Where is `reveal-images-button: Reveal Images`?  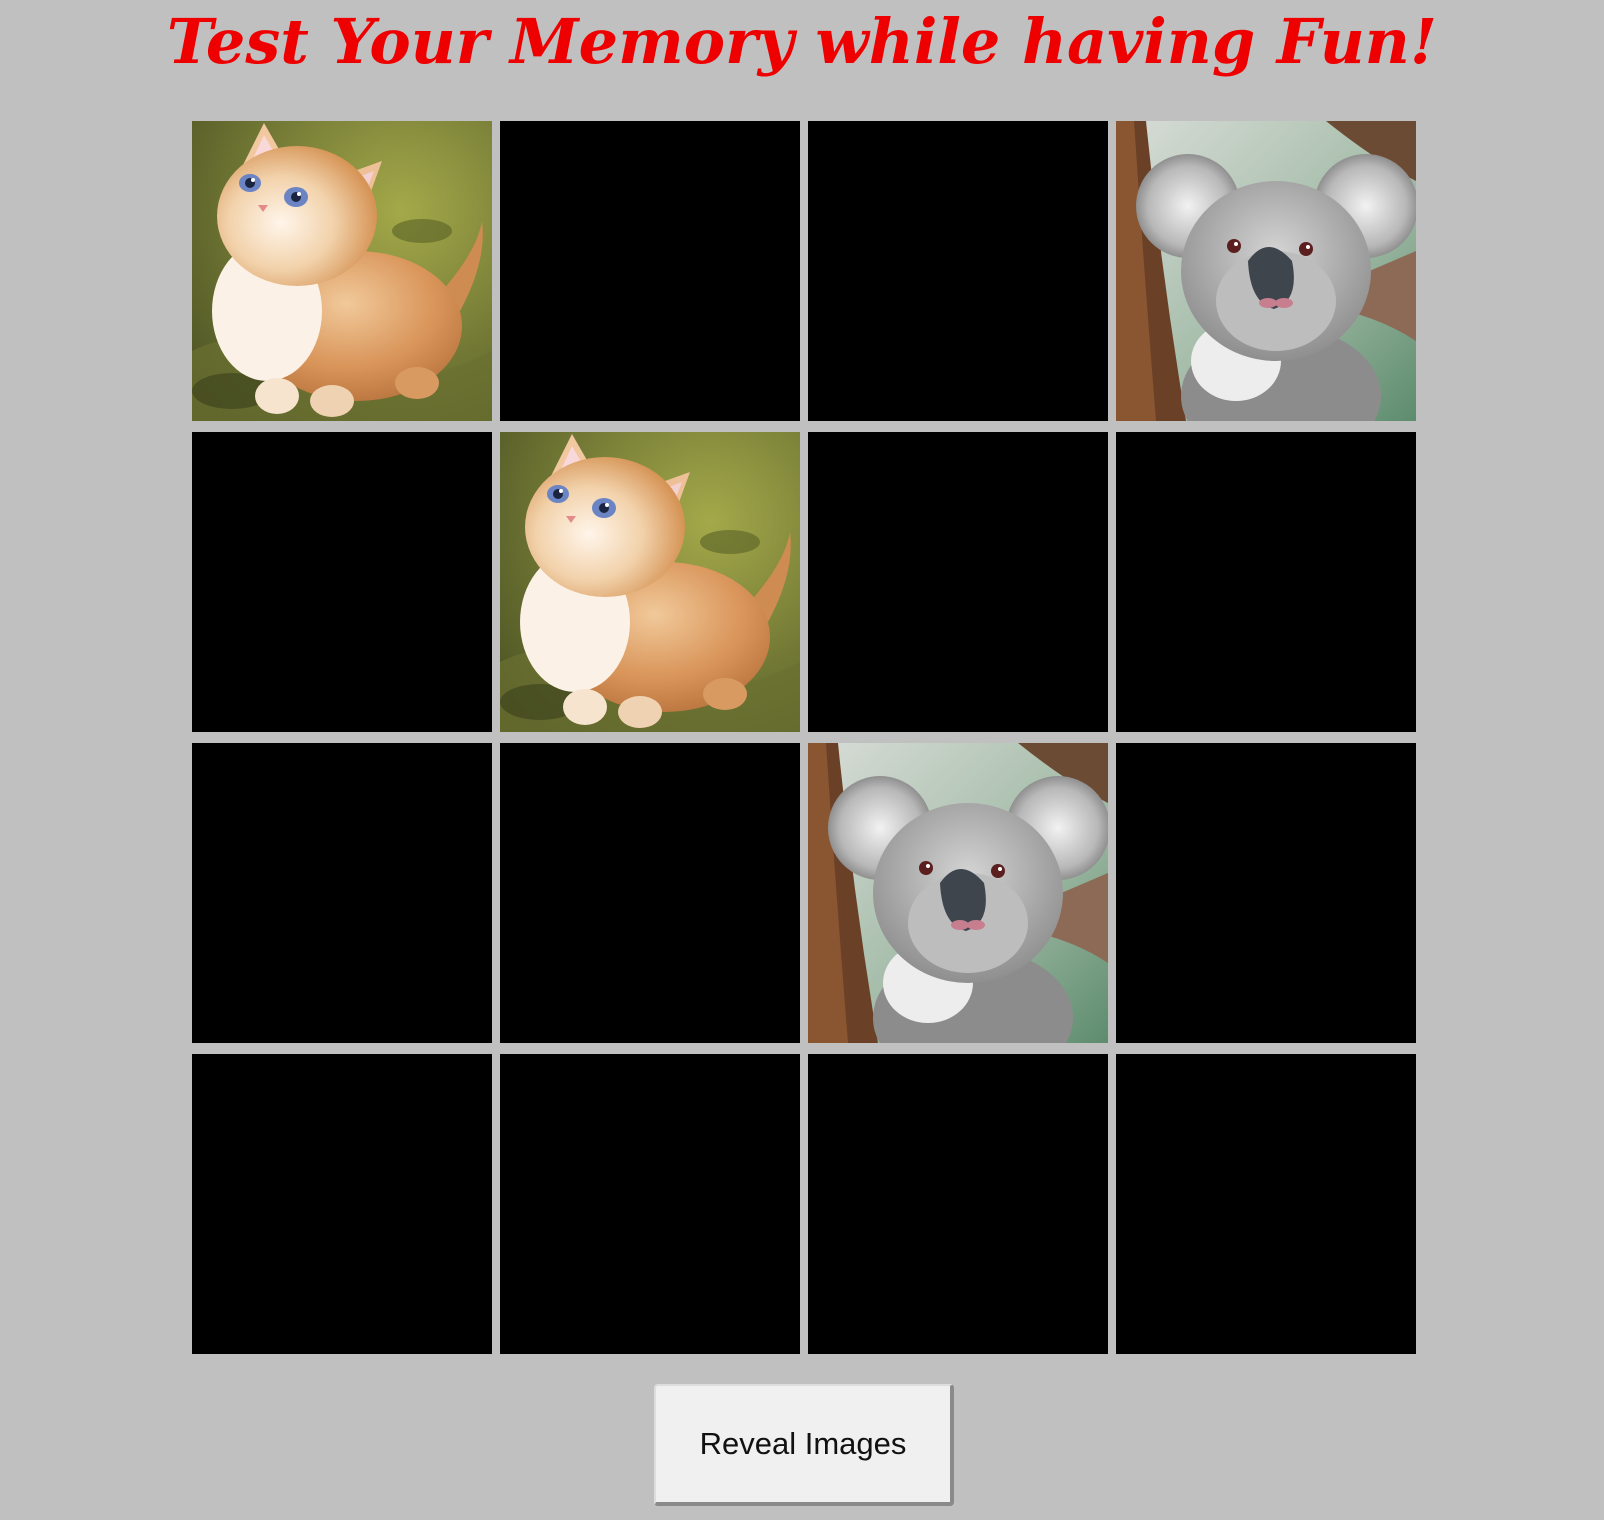
reveal-images-button: Reveal Images is located at coordinates (804, 1445).